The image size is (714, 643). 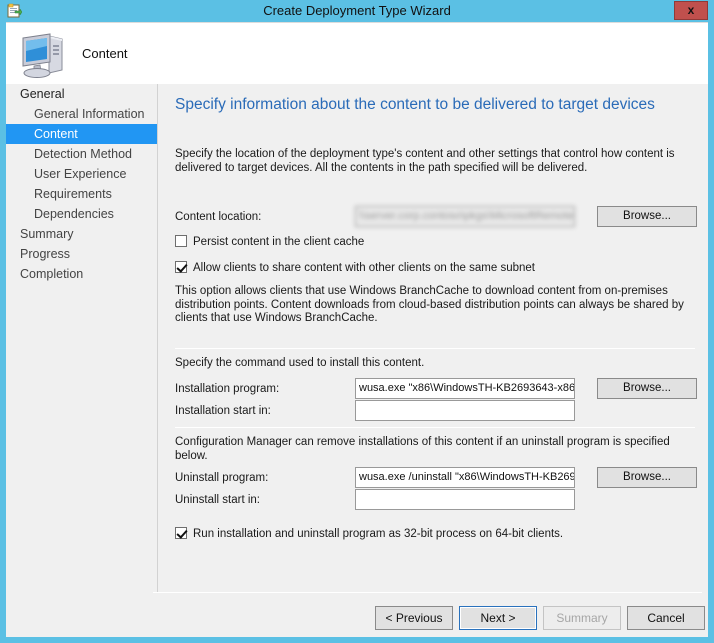 I want to click on divider-install, so click(x=435, y=348).